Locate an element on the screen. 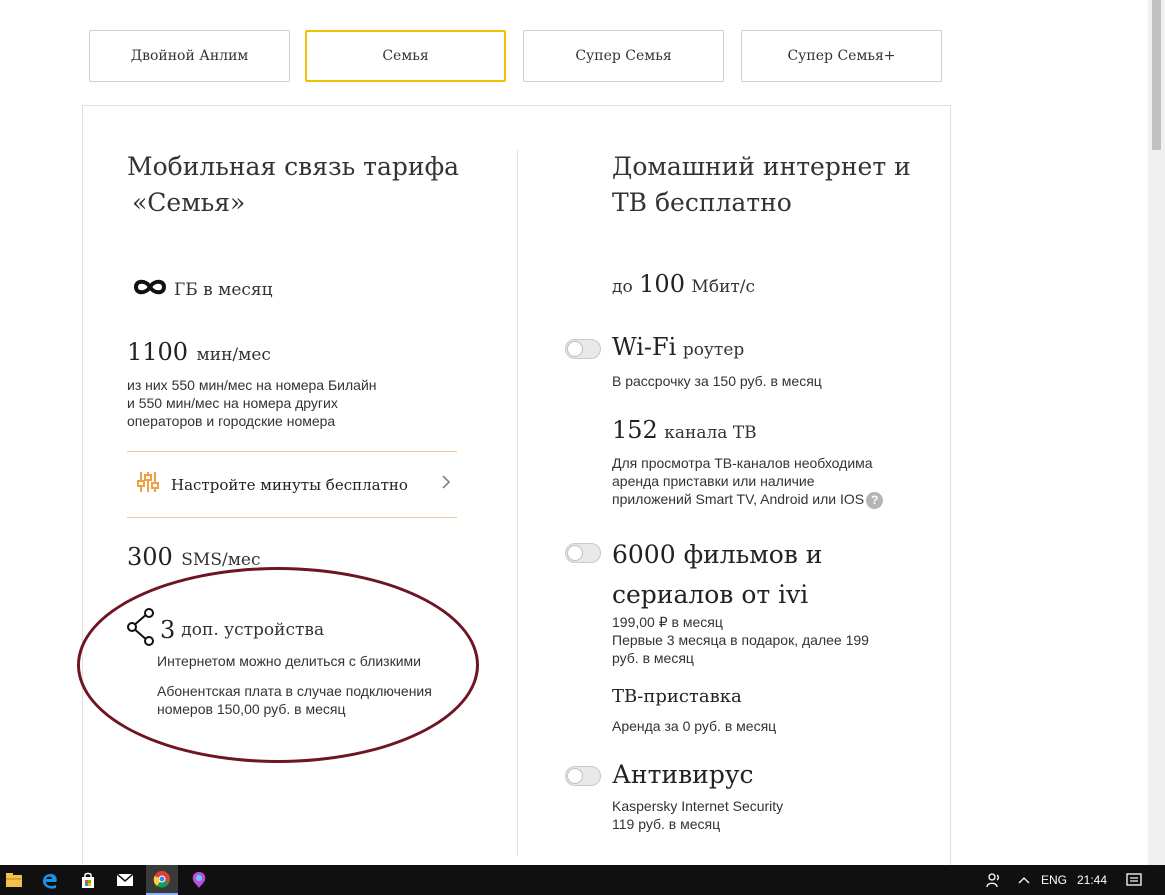 The image size is (1165, 895). tab-label: Двойной Анлим is located at coordinates (189, 56).